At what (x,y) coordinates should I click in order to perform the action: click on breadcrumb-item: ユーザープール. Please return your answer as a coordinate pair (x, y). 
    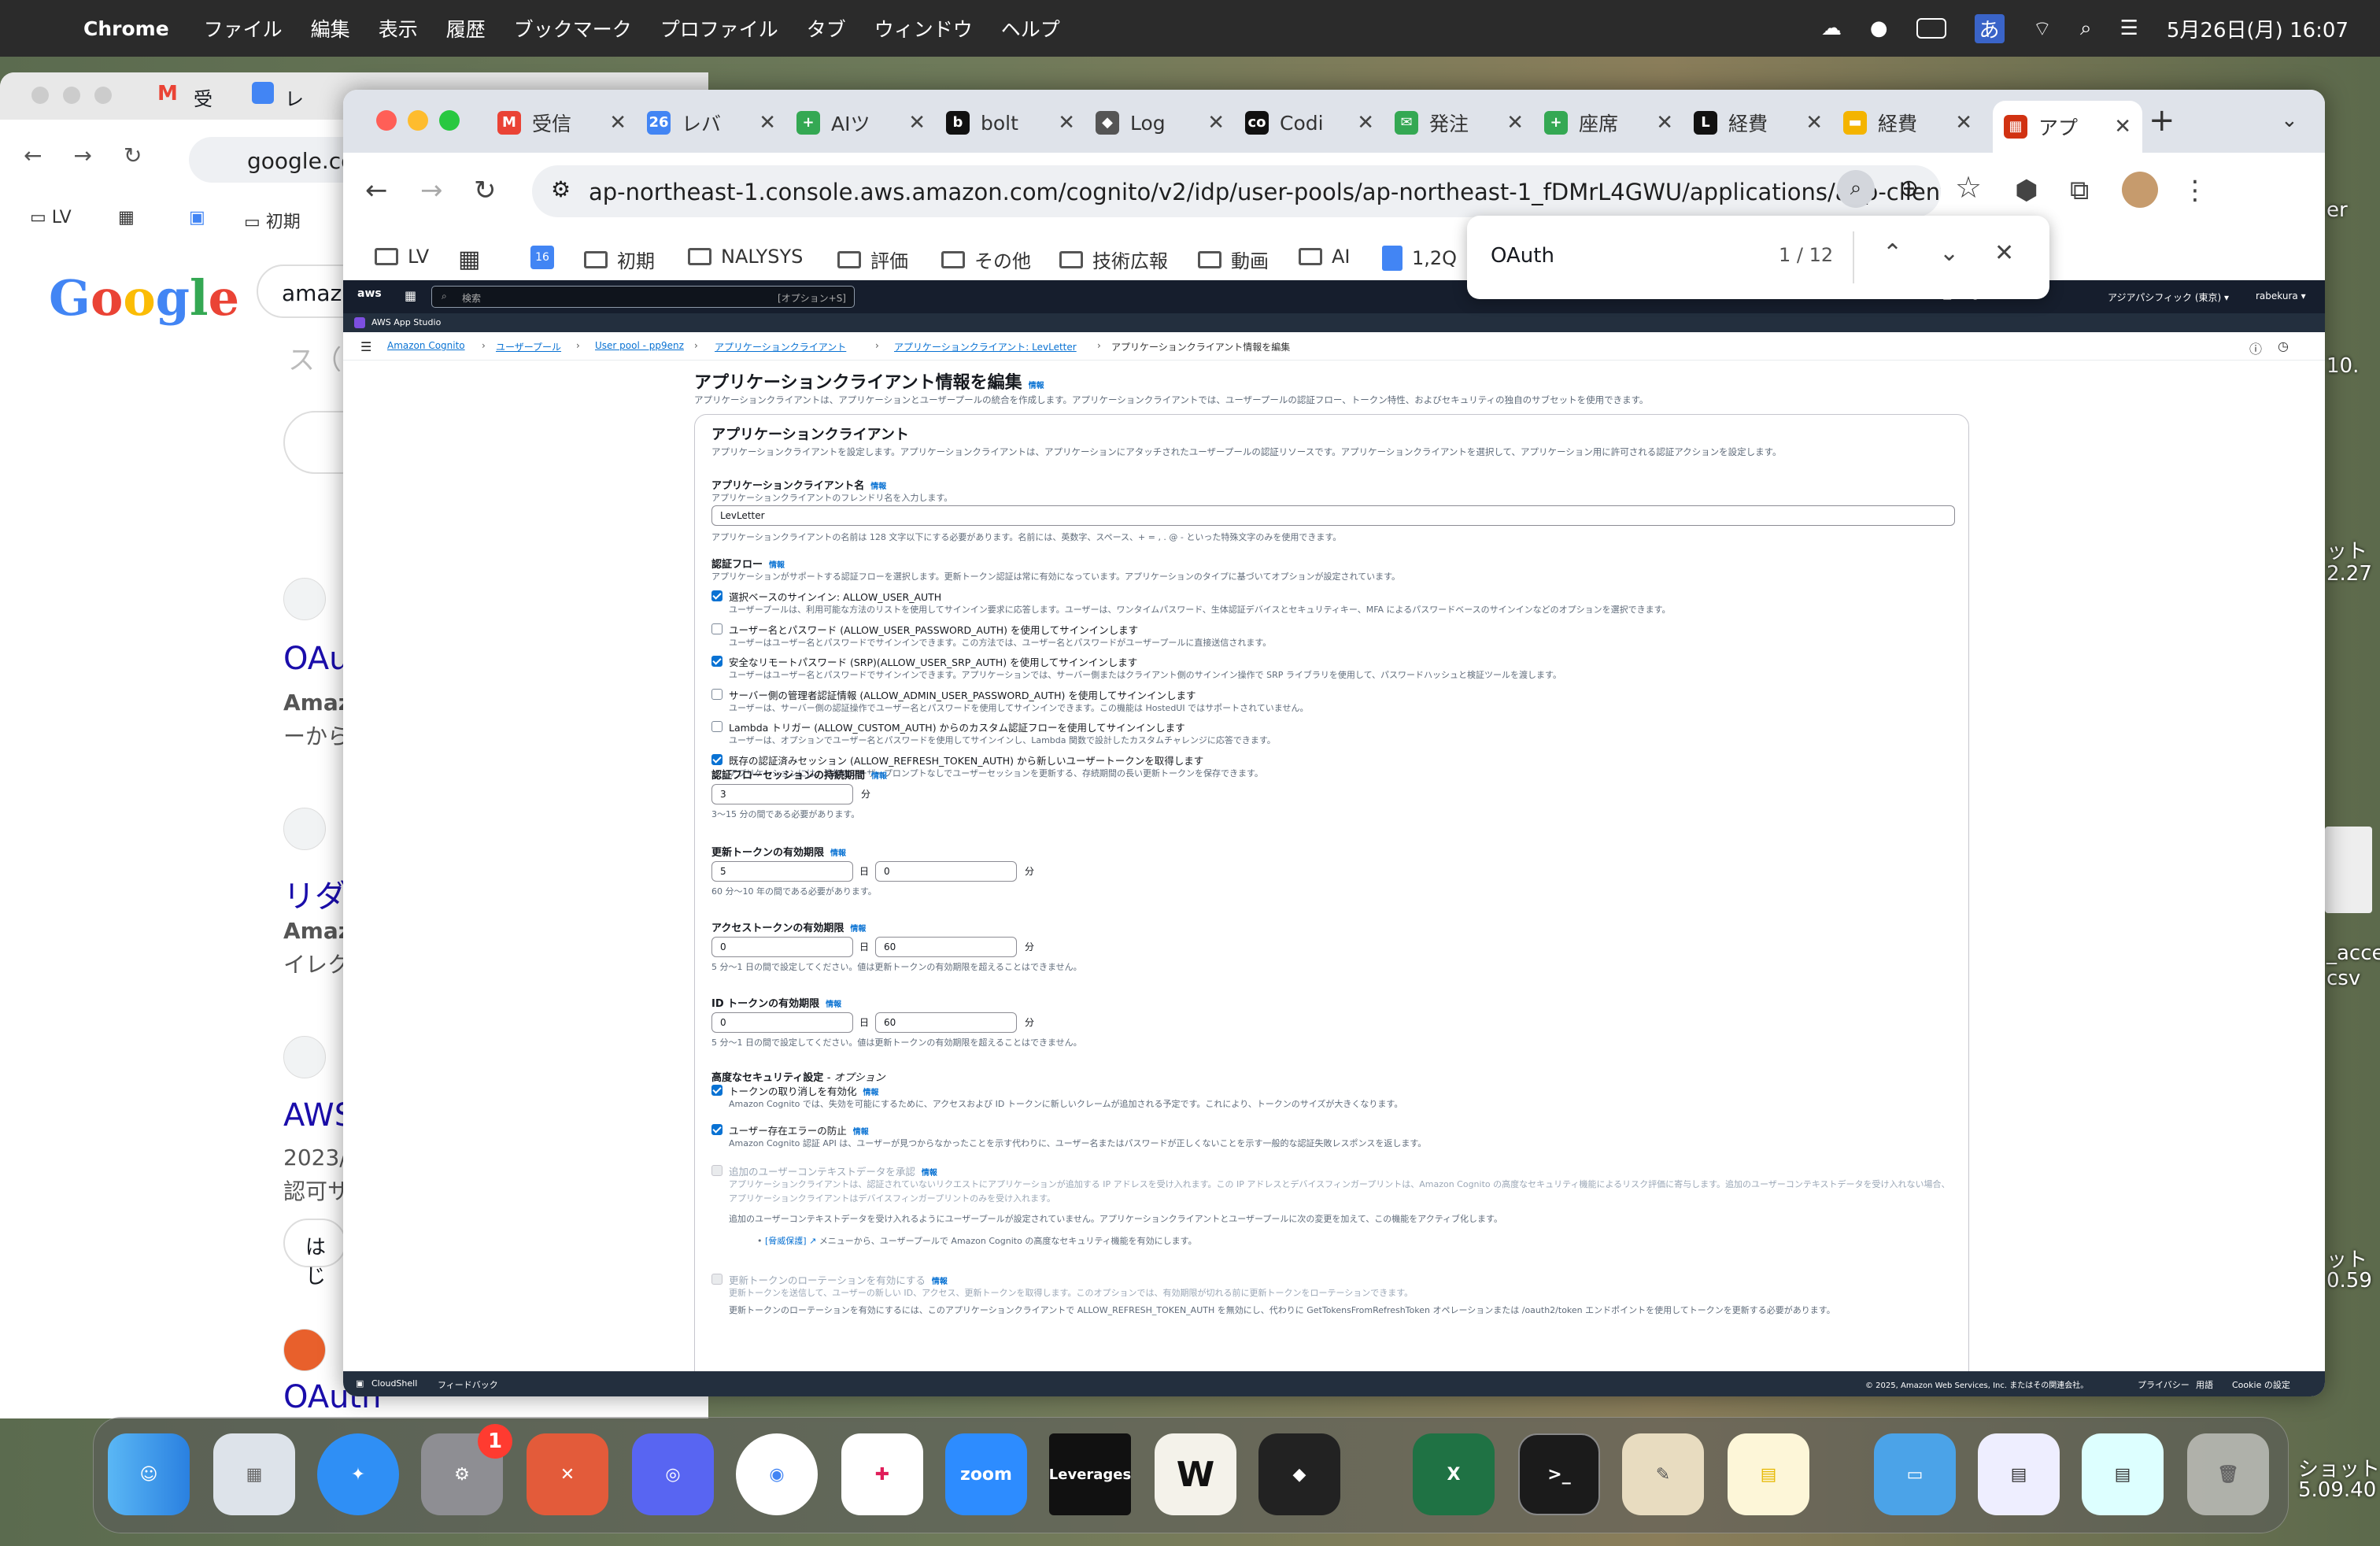
    Looking at the image, I should click on (528, 346).